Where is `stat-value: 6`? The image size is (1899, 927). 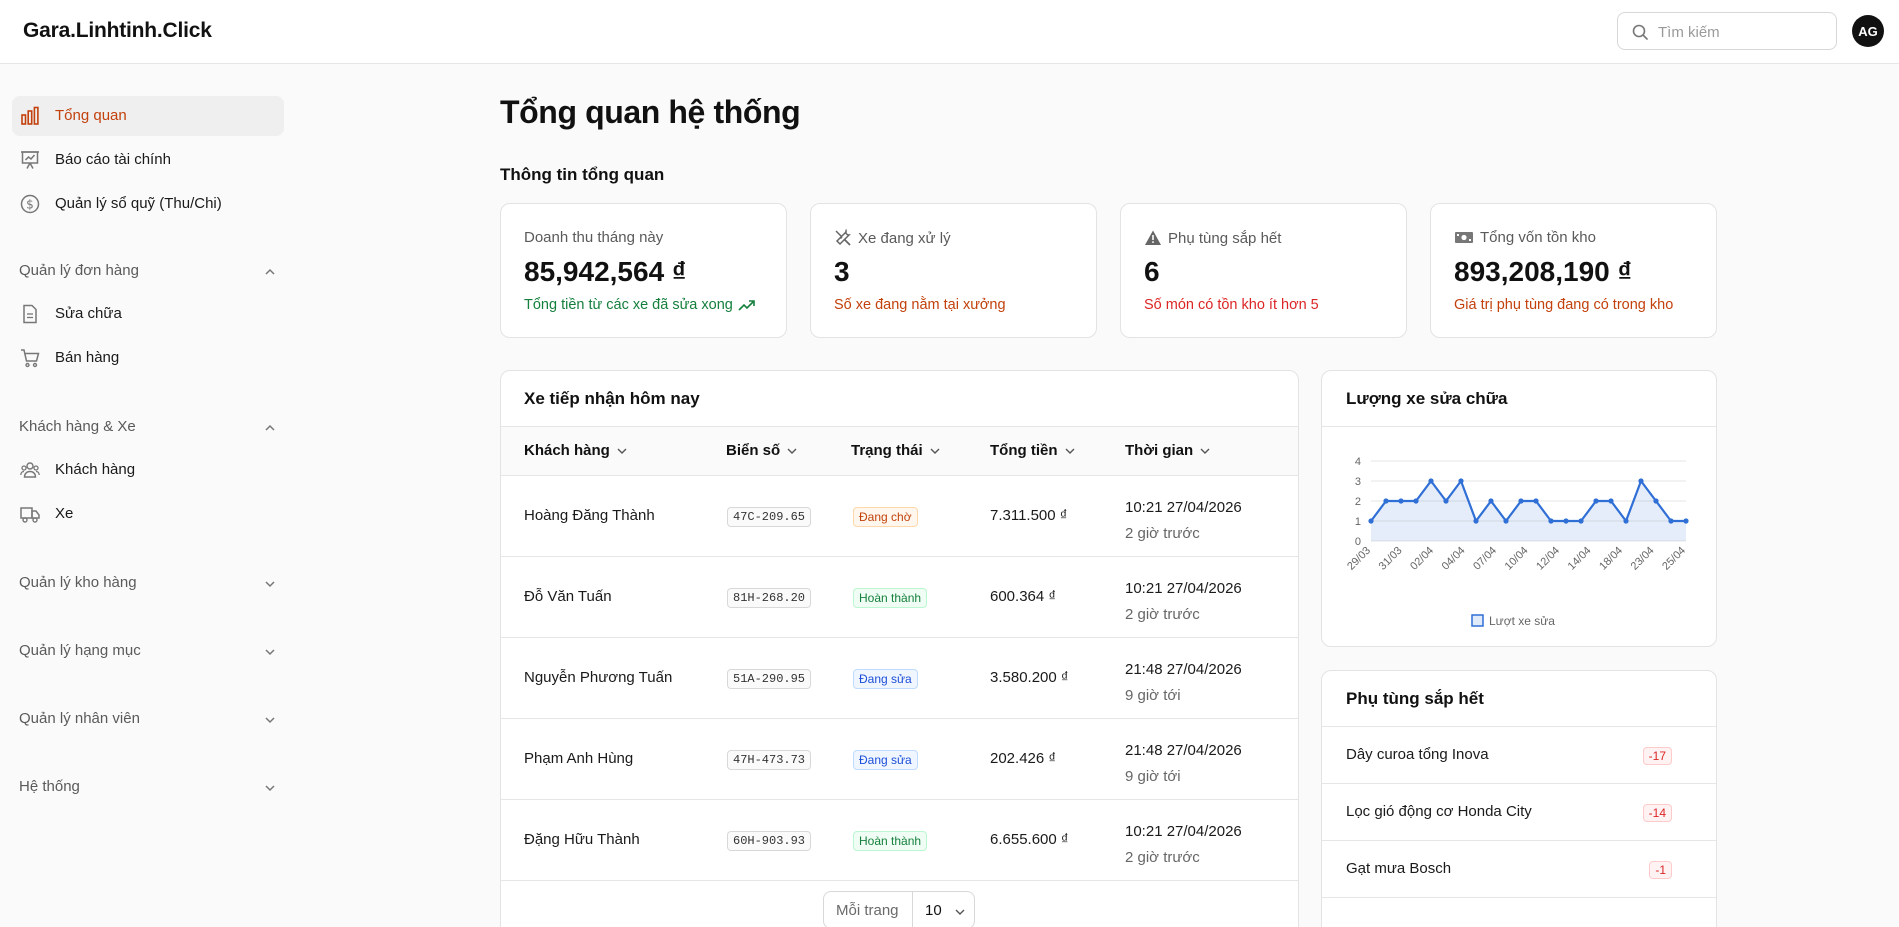 stat-value: 6 is located at coordinates (1152, 271).